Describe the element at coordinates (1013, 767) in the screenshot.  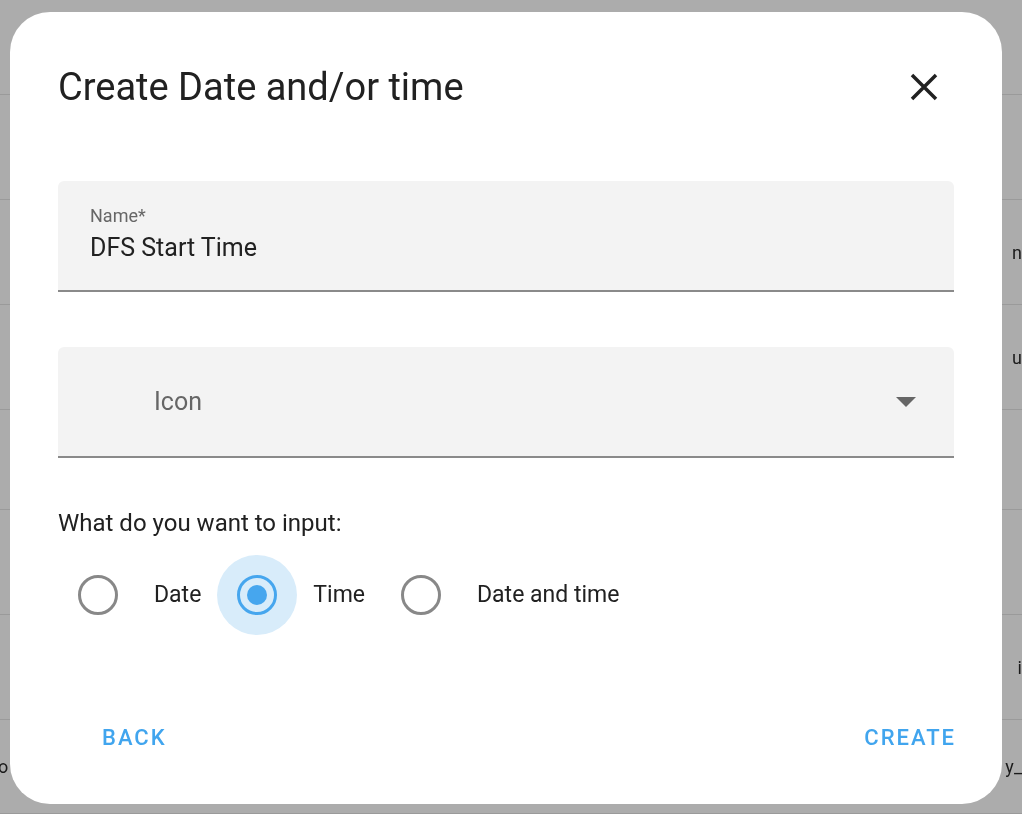
I see `background-text: y_` at that location.